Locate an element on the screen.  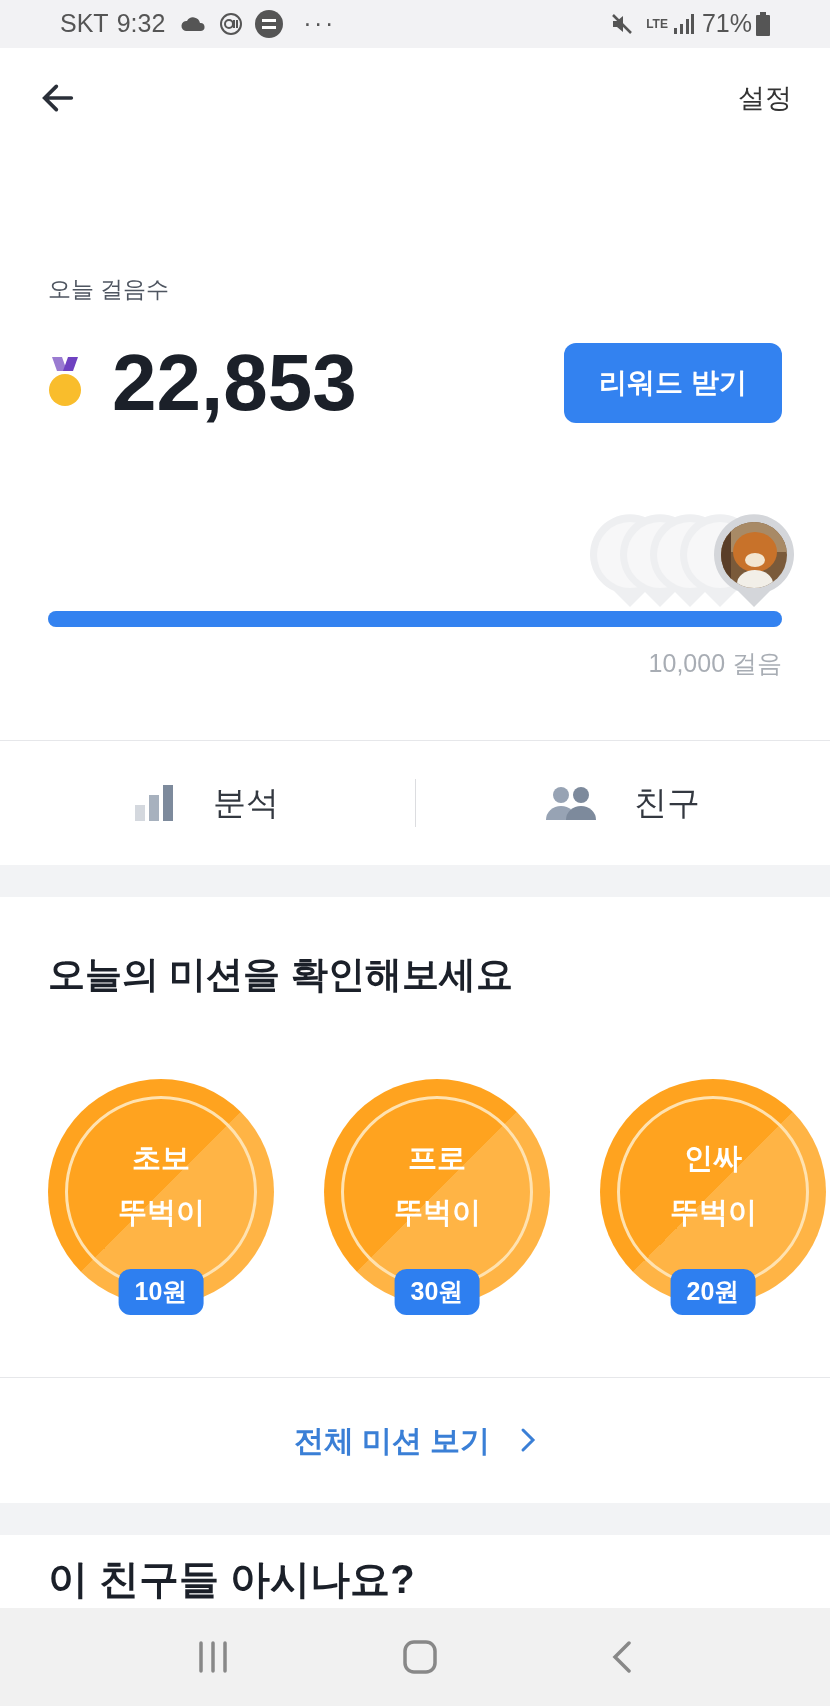
tab: 분석 is located at coordinates (207, 803).